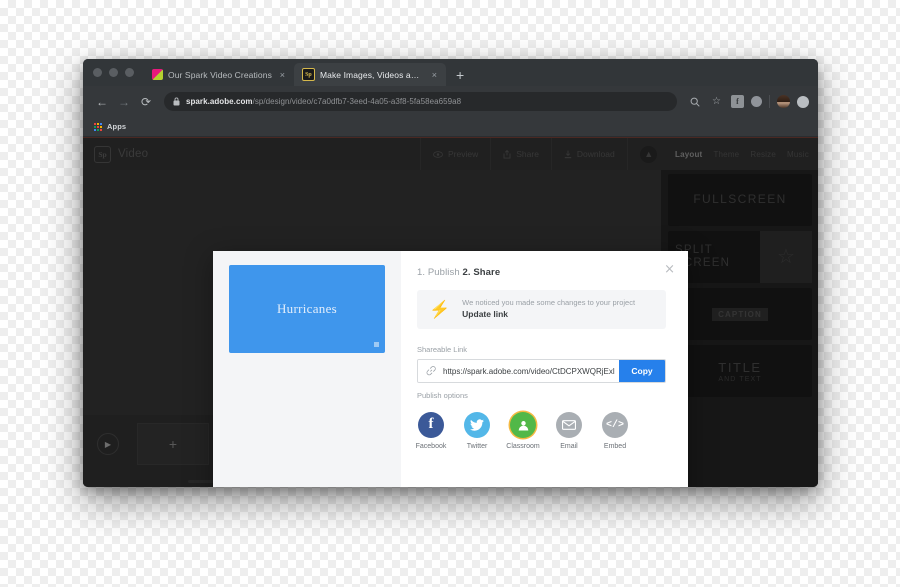 This screenshot has width=900, height=587. I want to click on share-target-facebook-label: Facebook, so click(431, 446).